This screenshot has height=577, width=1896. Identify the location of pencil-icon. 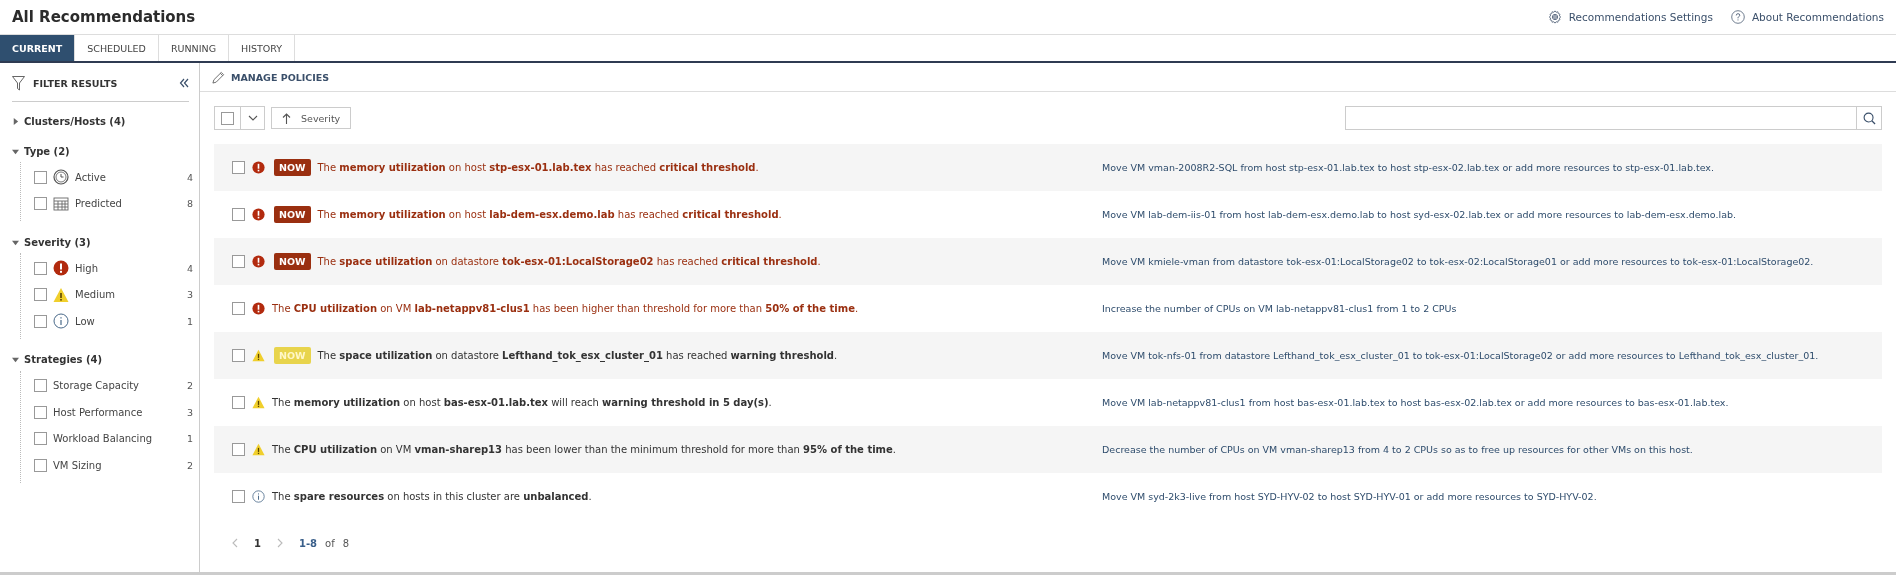
(218, 77).